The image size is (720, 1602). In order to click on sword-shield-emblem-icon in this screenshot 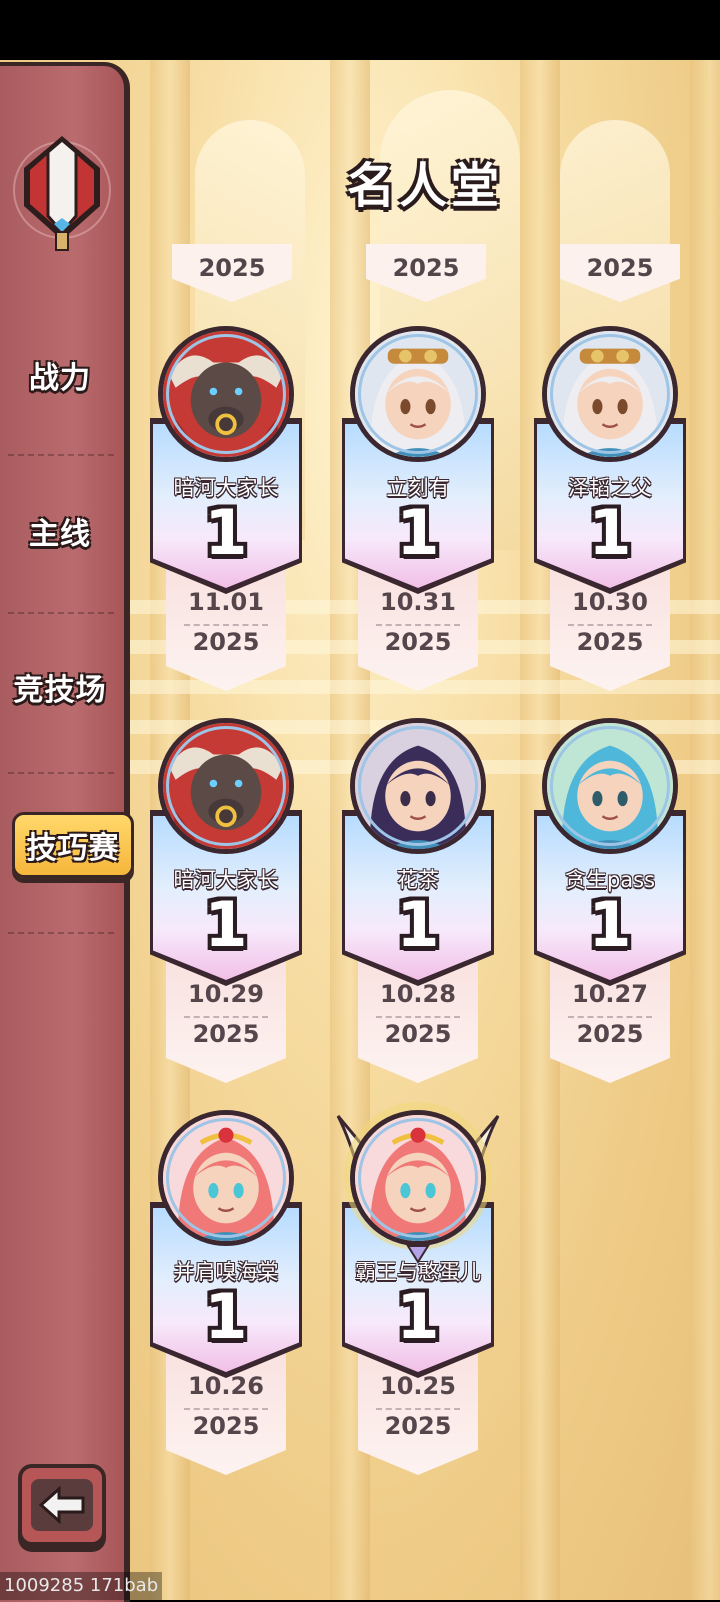, I will do `click(62, 193)`.